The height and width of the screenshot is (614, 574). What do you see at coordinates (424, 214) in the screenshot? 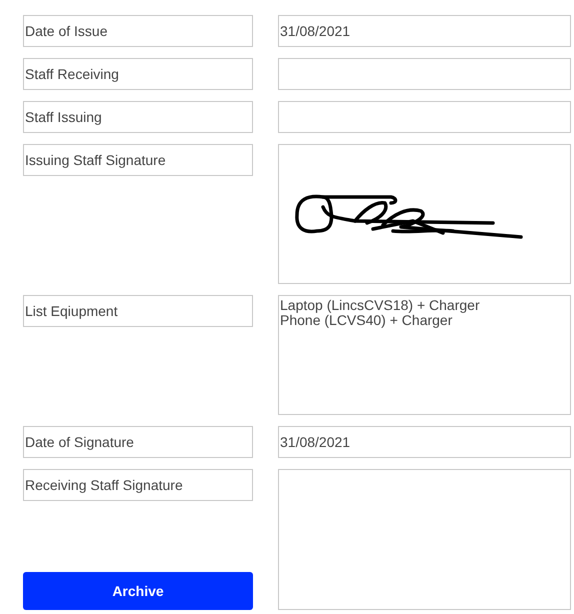
I see `signature-pad` at bounding box center [424, 214].